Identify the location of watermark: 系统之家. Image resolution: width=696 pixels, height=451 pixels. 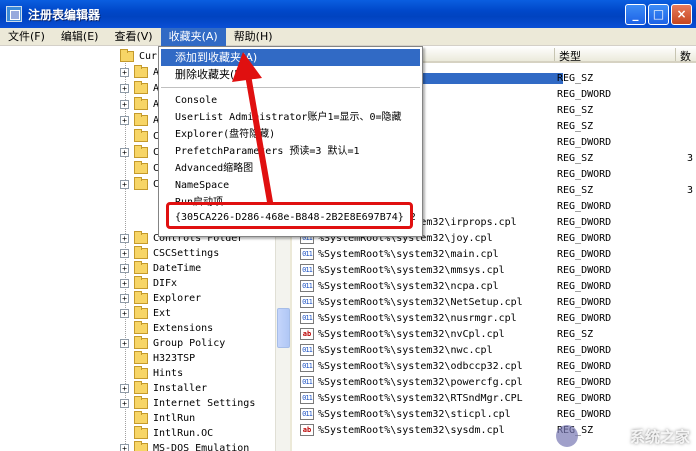
(659, 437).